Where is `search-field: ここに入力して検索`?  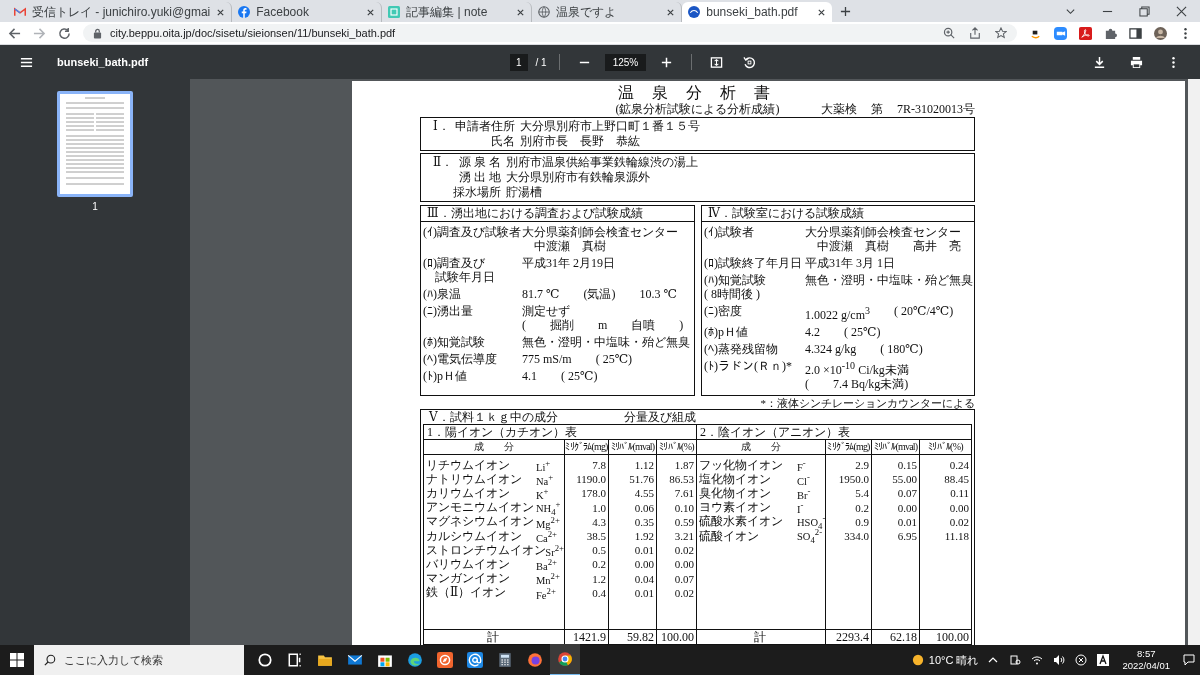
search-field: ここに入力して検索 is located at coordinates (139, 660).